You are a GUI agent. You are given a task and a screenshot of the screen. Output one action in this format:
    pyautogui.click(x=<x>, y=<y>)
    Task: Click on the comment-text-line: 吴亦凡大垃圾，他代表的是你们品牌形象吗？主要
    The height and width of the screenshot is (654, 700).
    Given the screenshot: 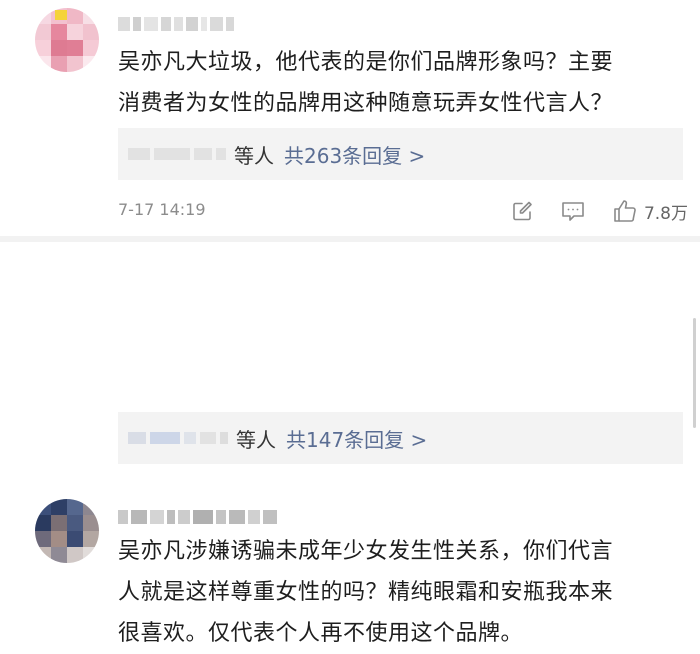 What is the action you would take?
    pyautogui.click(x=366, y=62)
    